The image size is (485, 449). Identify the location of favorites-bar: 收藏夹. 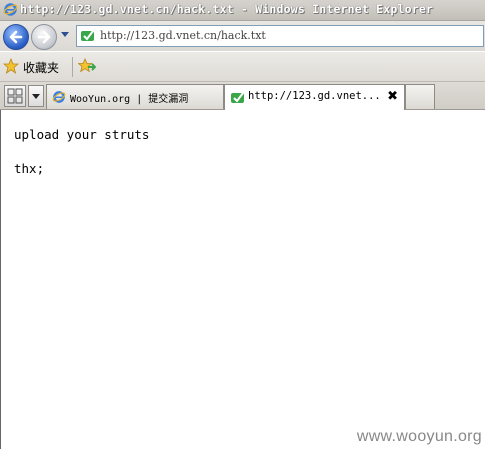
(242, 67).